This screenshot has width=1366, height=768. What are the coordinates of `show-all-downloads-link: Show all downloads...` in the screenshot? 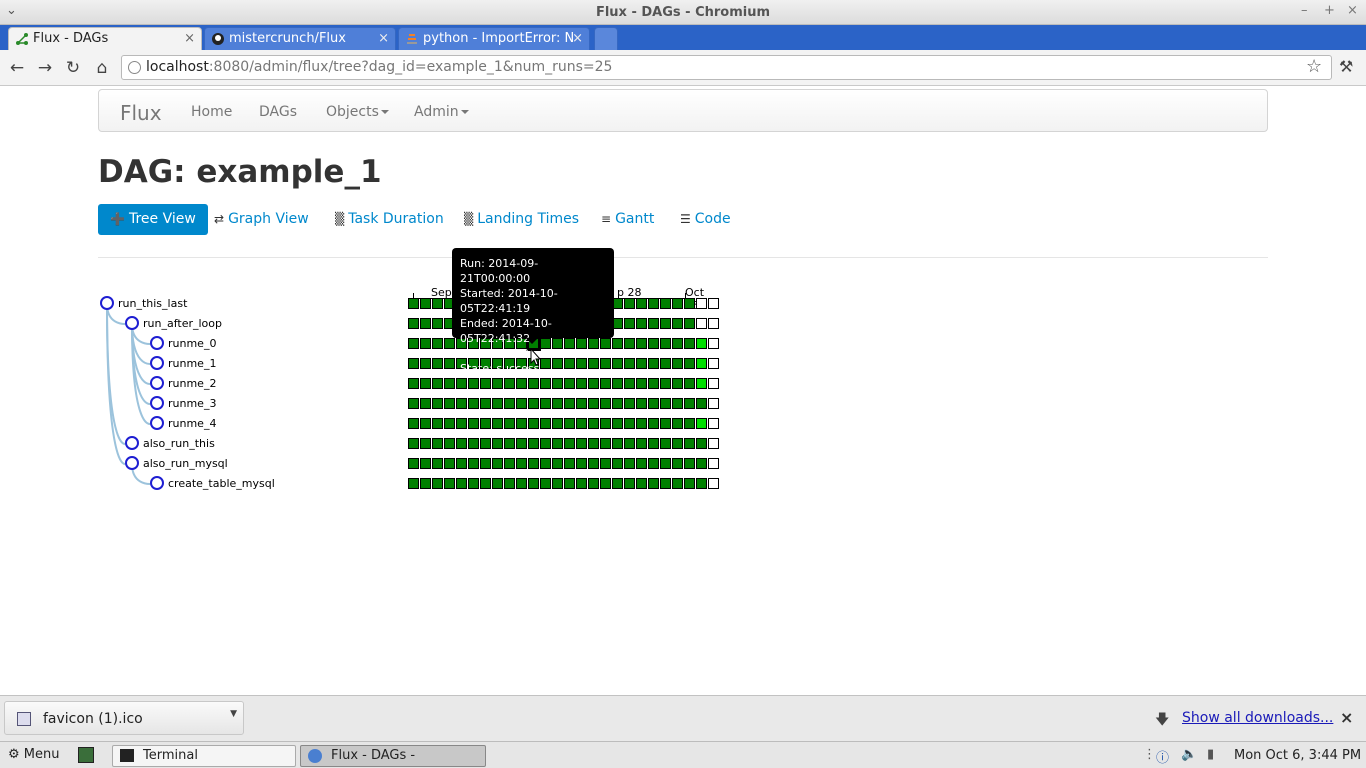 It's located at (1257, 718).